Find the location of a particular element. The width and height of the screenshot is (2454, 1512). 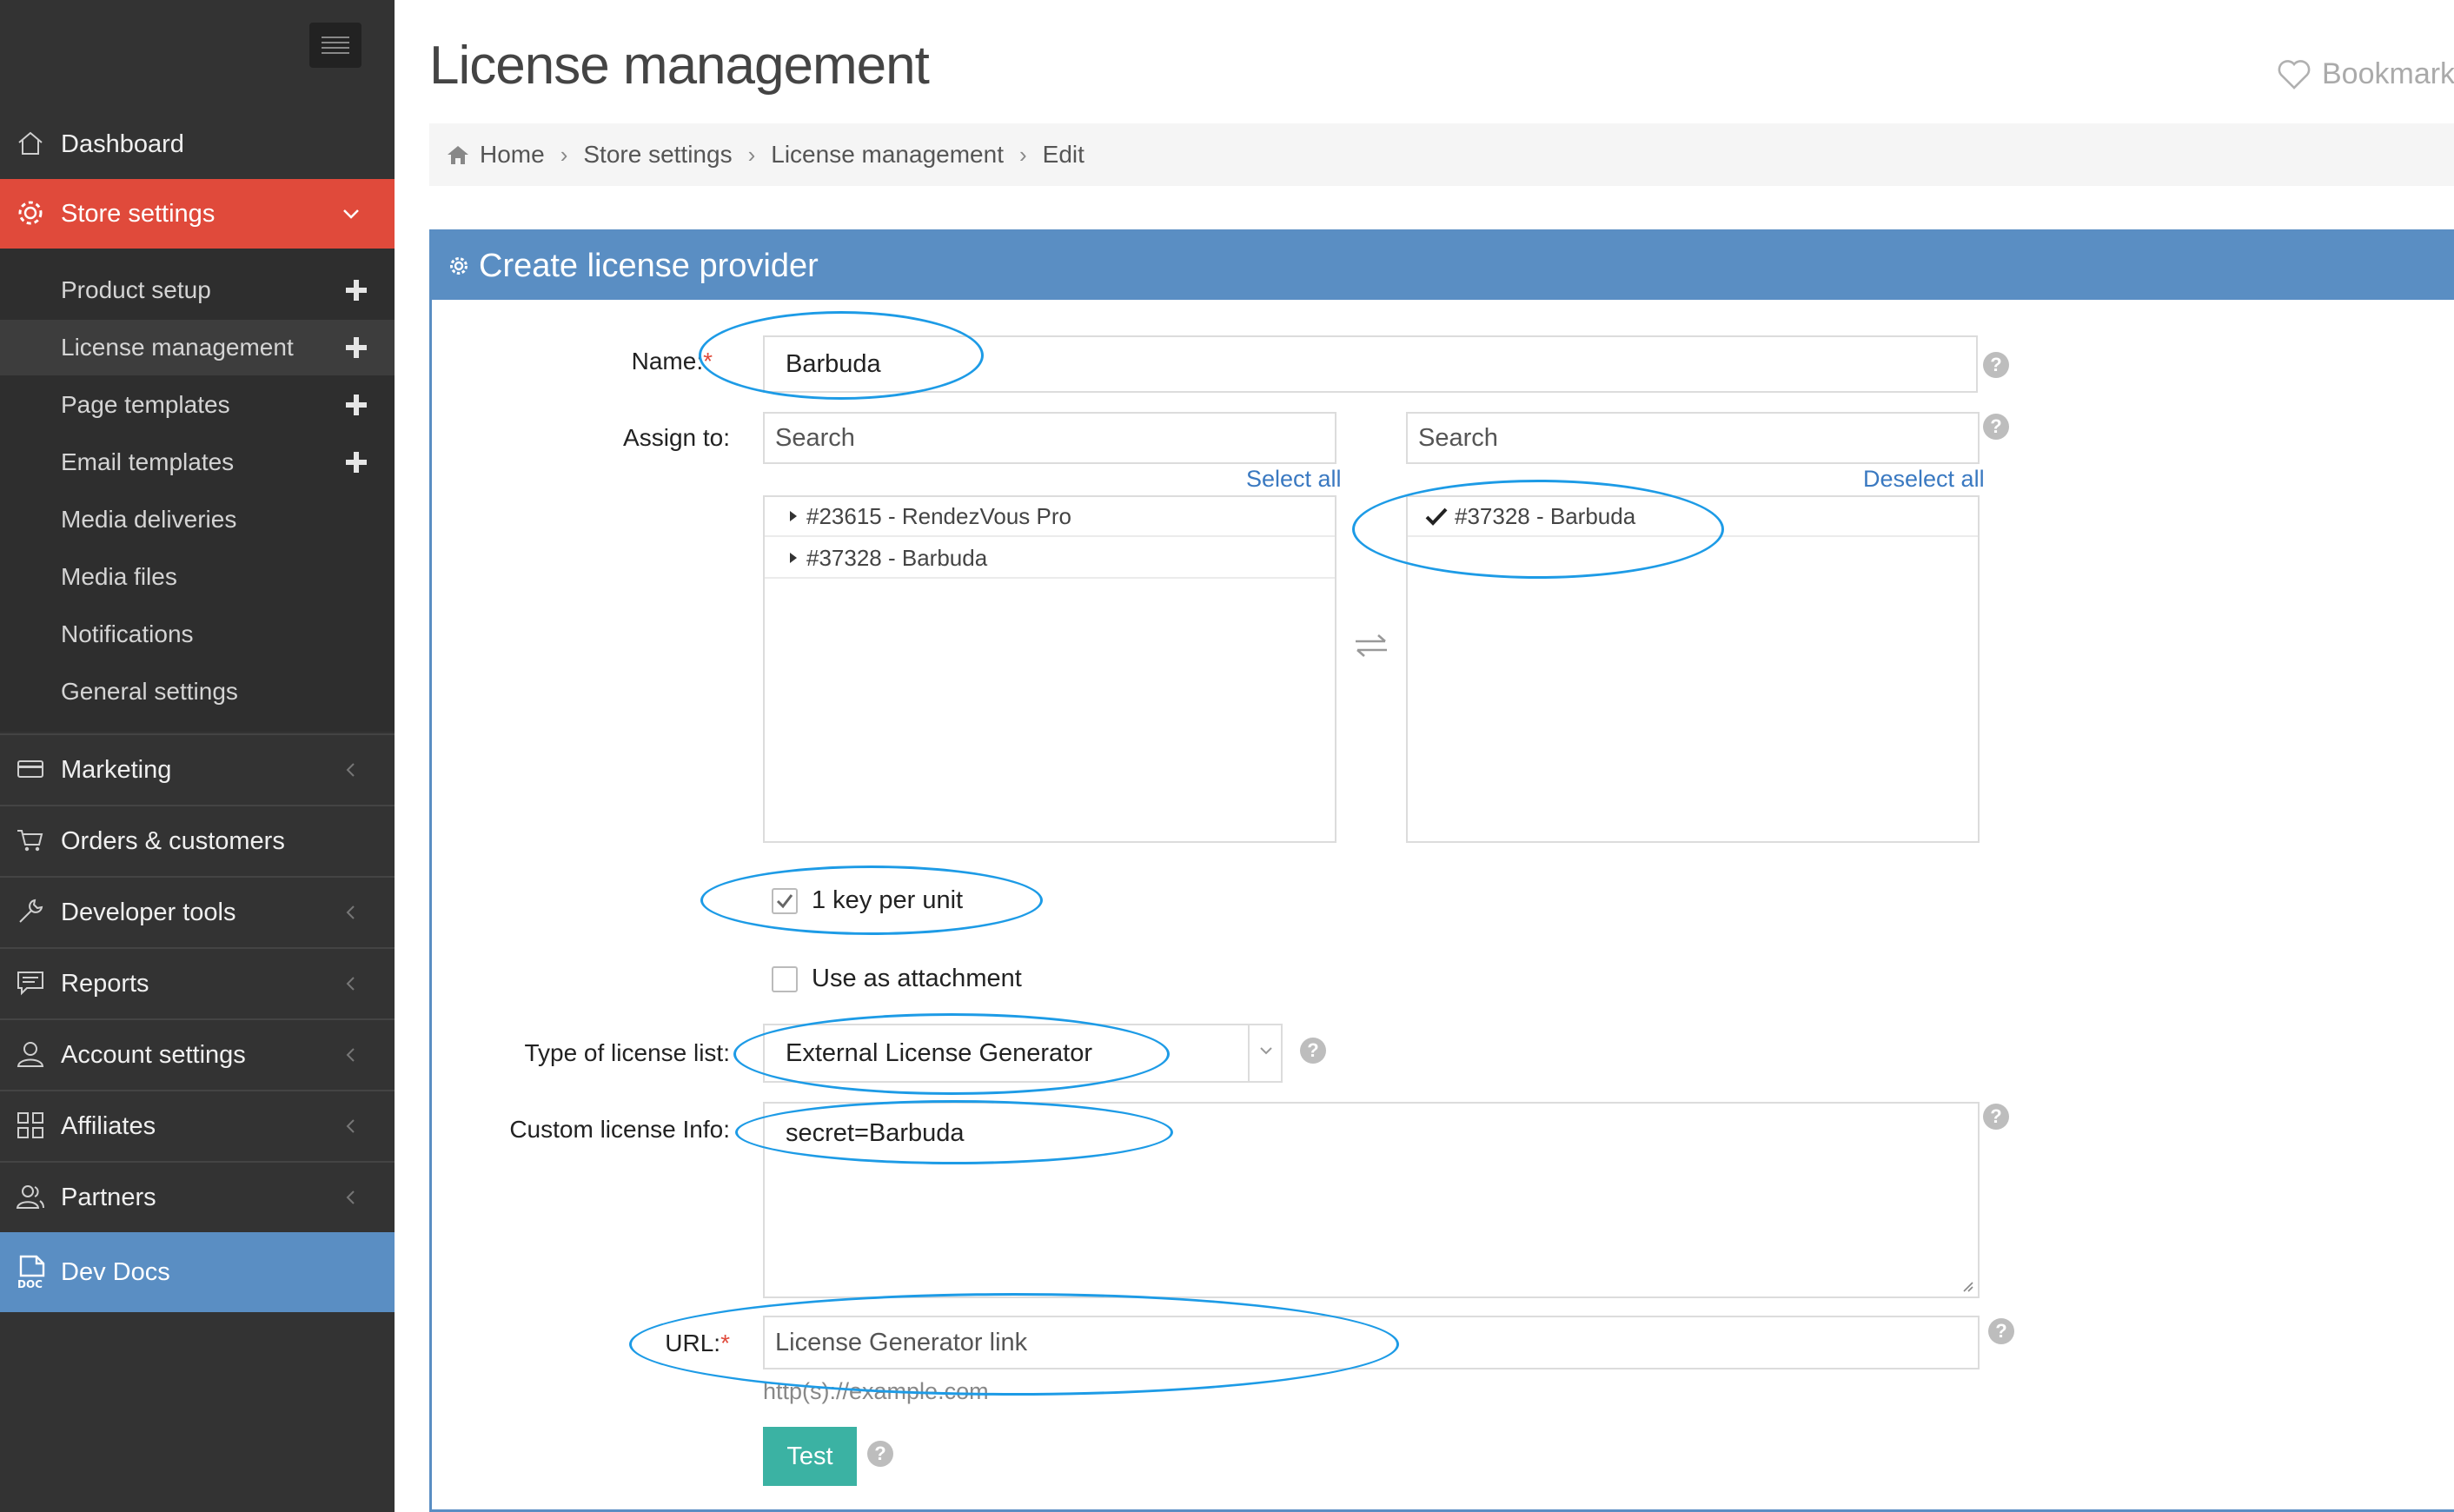

breadcrumb-home: Home is located at coordinates (512, 155).